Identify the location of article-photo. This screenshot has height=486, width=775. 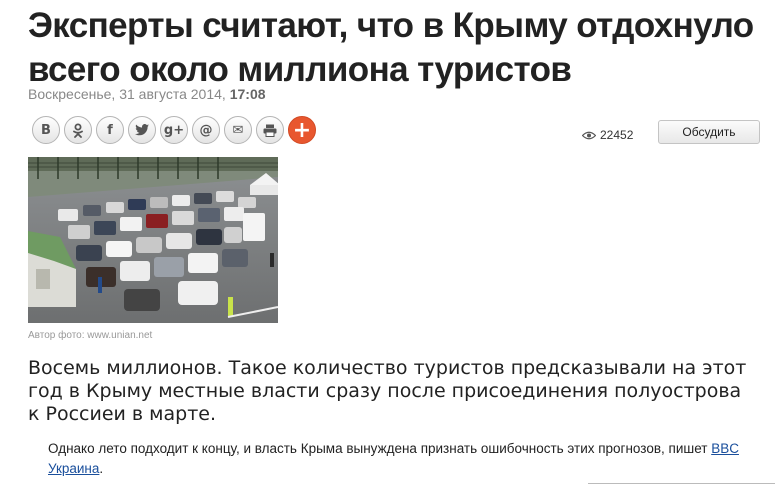
(153, 240).